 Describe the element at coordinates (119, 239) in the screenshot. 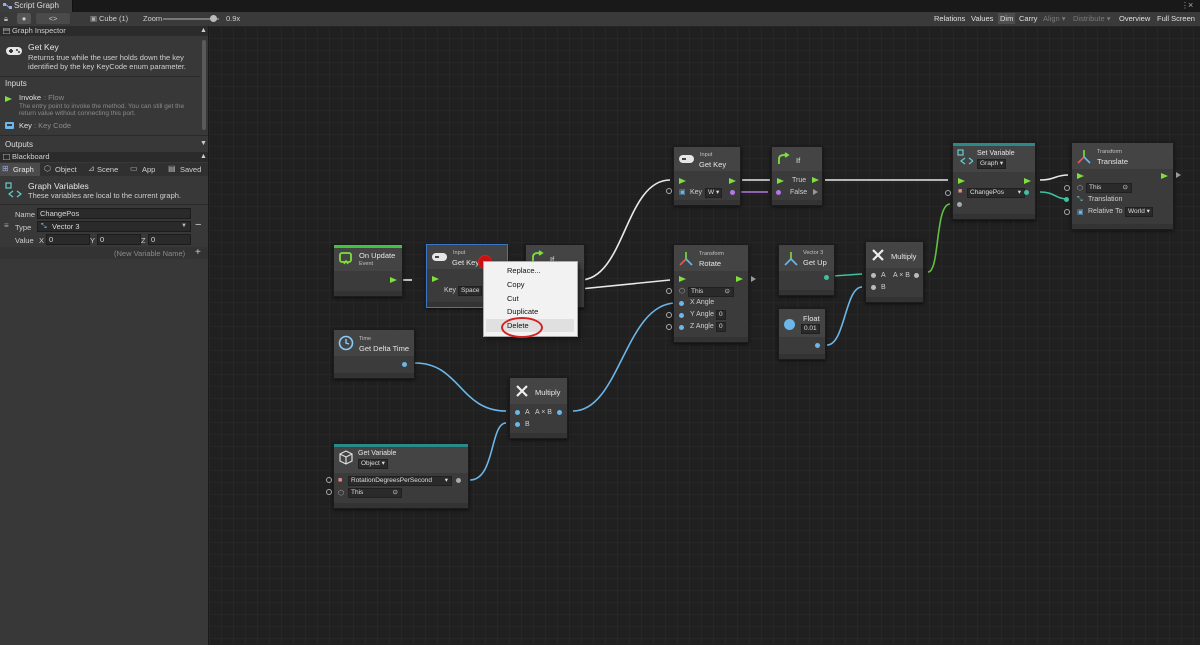

I see `value-y-field: 0` at that location.